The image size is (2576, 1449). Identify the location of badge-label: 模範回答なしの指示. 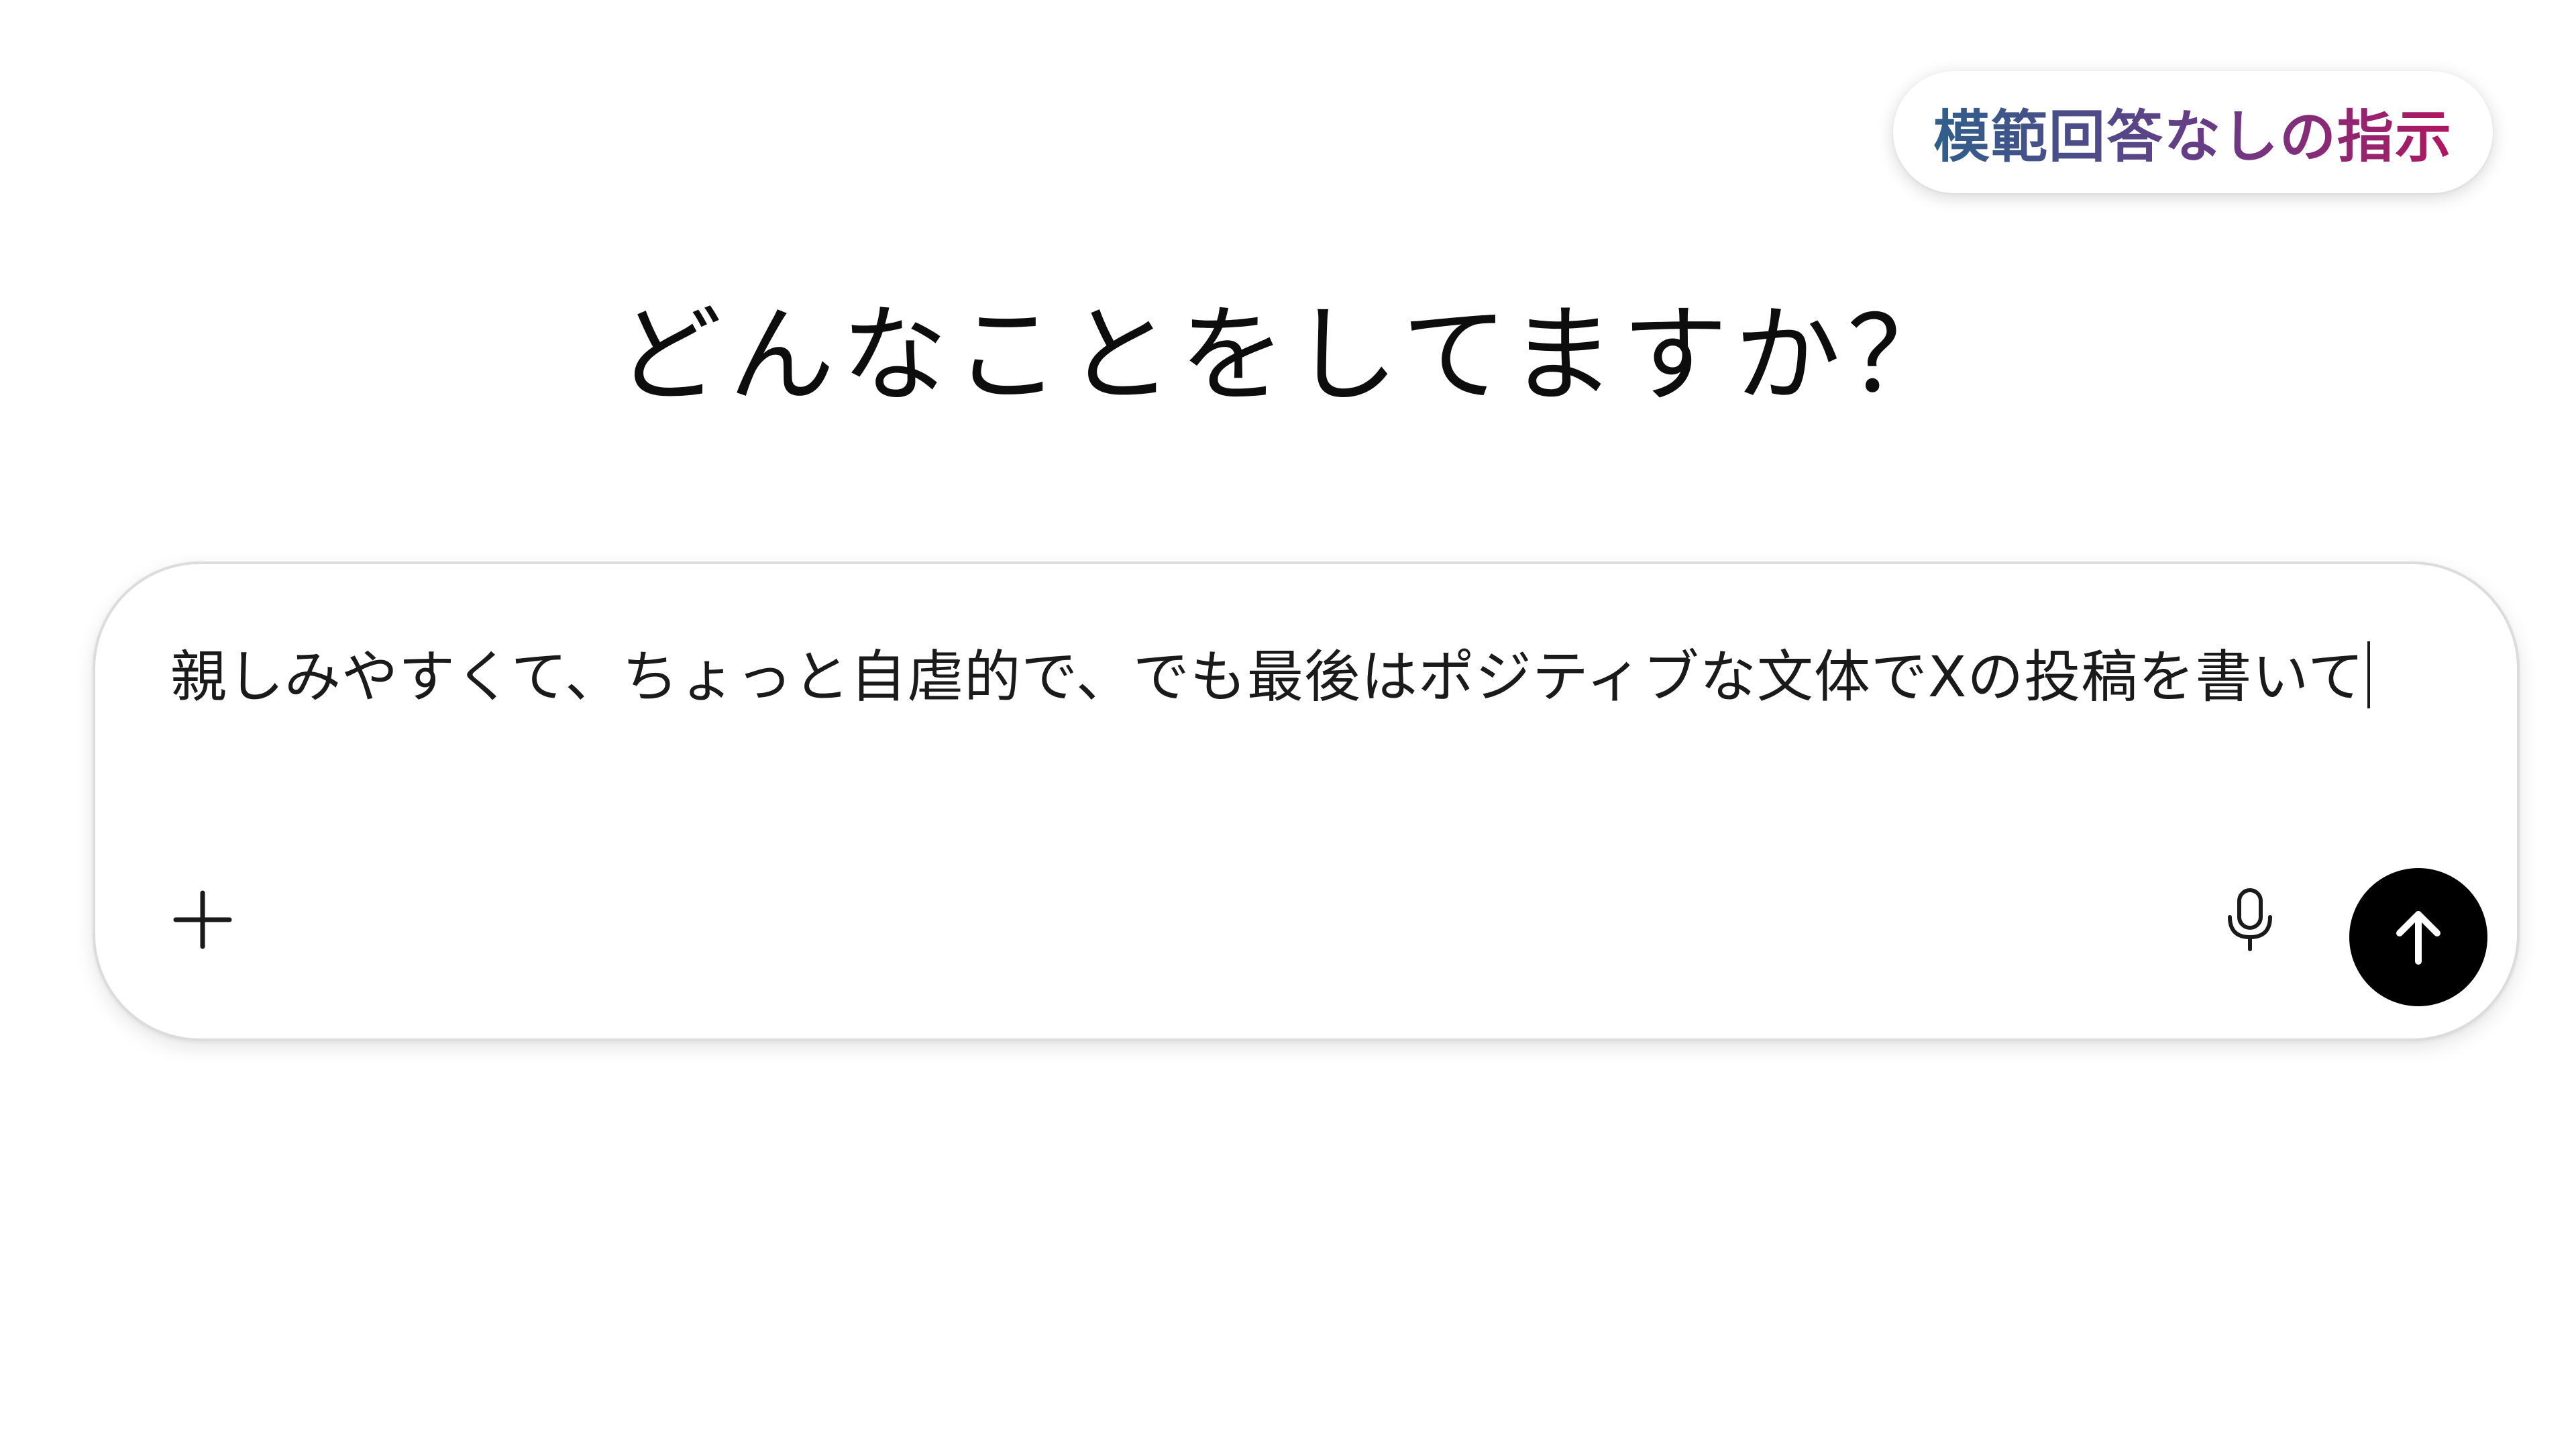
(2193, 132).